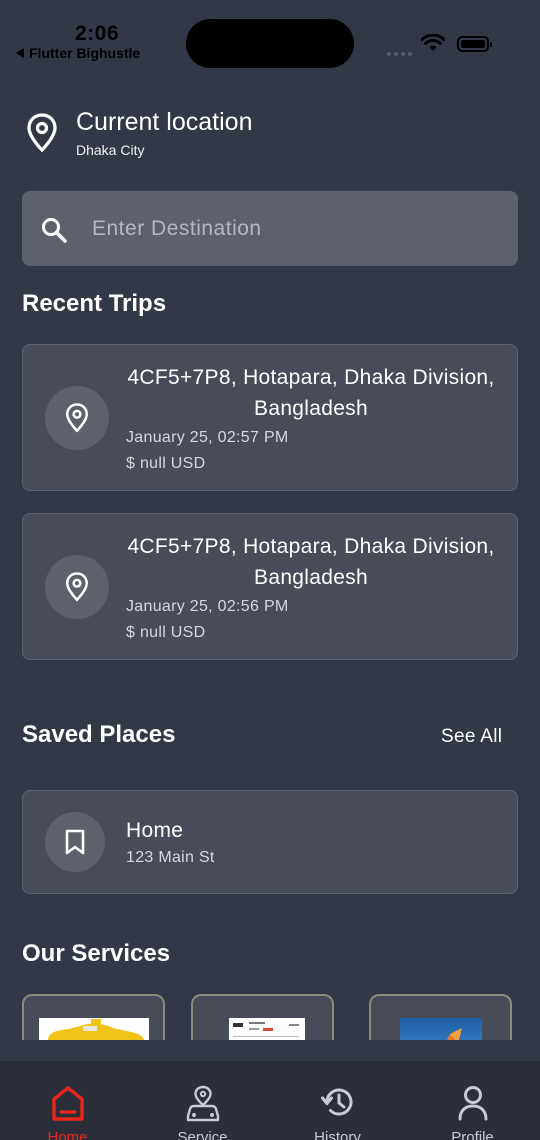  I want to click on nav-label-history: History, so click(337, 1134).